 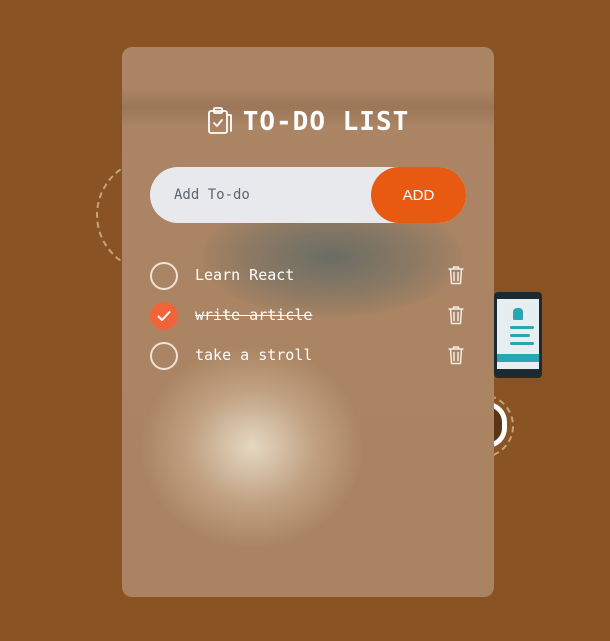 I want to click on todo-text: Learn React, so click(x=245, y=275).